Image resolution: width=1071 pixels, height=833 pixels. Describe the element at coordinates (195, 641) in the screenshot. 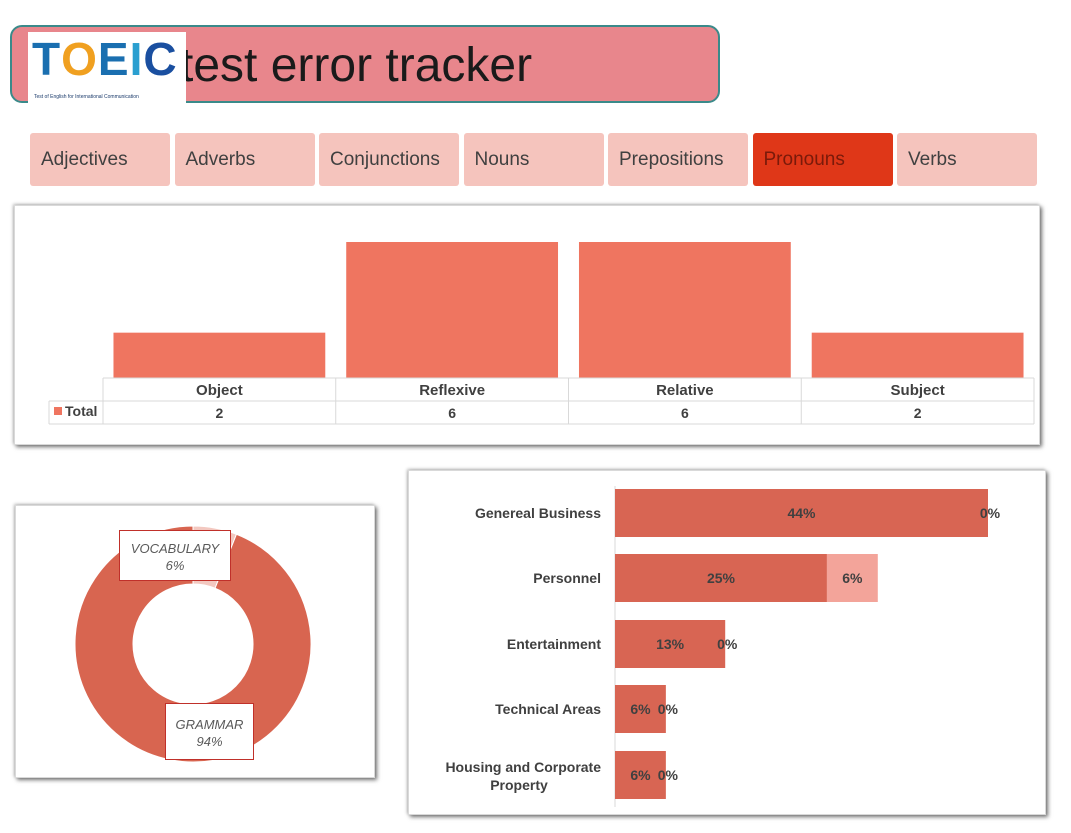

I see `skill-donut-panel: VOCABULARY 6% GRAMMAR 94%` at that location.